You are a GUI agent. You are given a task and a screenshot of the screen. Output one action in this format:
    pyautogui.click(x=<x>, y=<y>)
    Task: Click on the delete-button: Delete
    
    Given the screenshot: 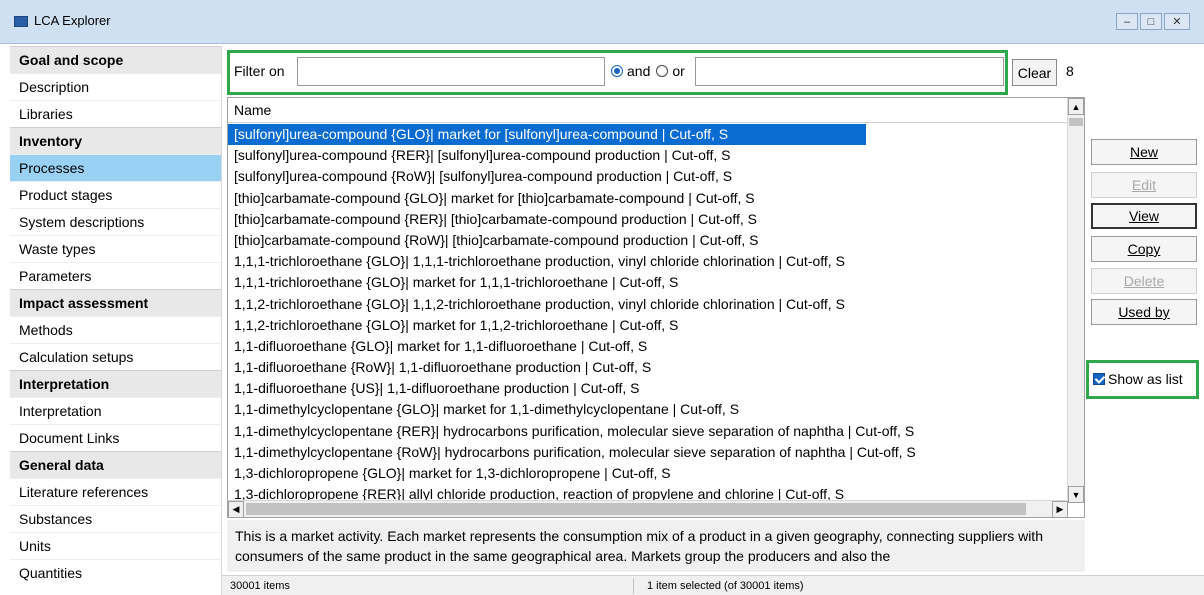 What is the action you would take?
    pyautogui.click(x=1144, y=281)
    